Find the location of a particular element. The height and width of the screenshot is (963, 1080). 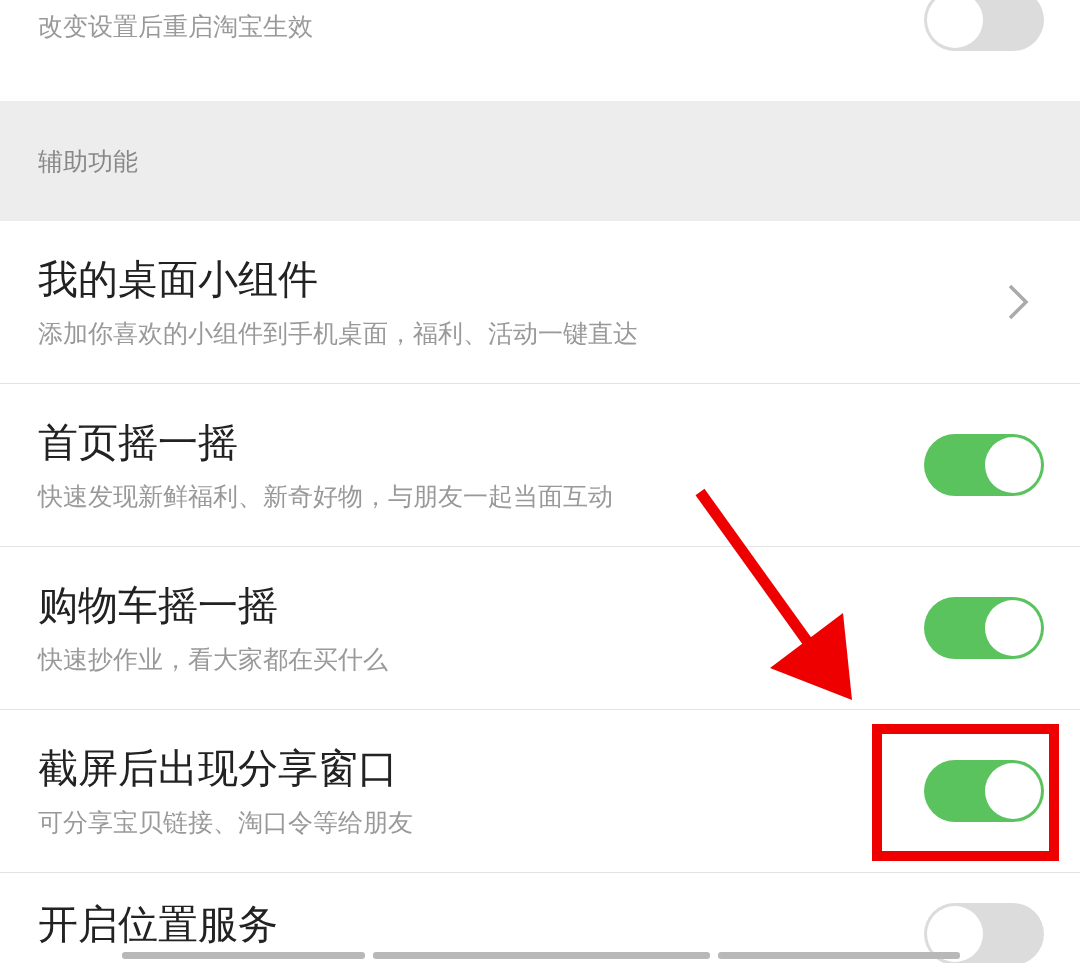

setting-title: 开启位置服务 is located at coordinates (158, 924).